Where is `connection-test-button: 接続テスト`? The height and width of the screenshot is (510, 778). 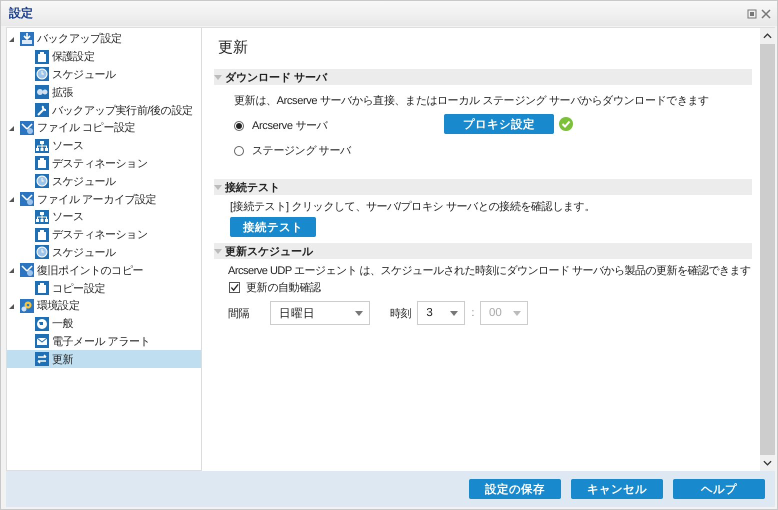 connection-test-button: 接続テスト is located at coordinates (273, 227).